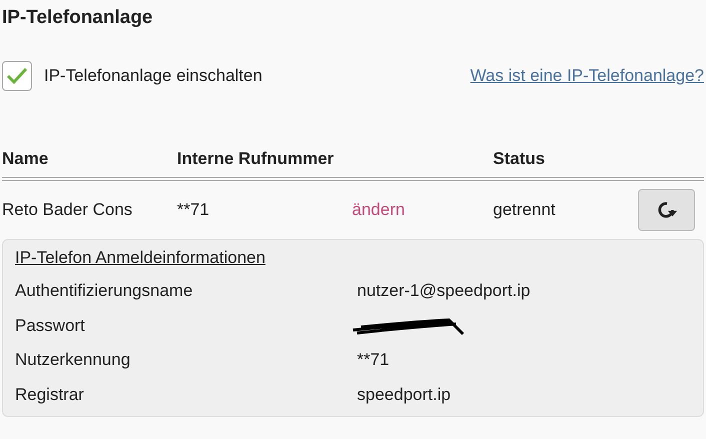  Describe the element at coordinates (256, 159) in the screenshot. I see `column-header: Interne Rufnummer` at that location.